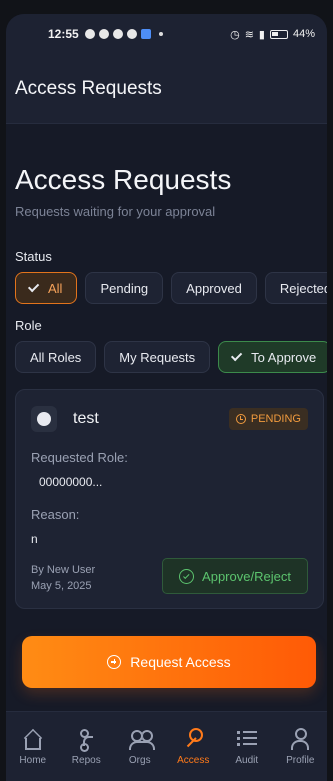  Describe the element at coordinates (123, 179) in the screenshot. I see `page-title: Access Requests` at that location.